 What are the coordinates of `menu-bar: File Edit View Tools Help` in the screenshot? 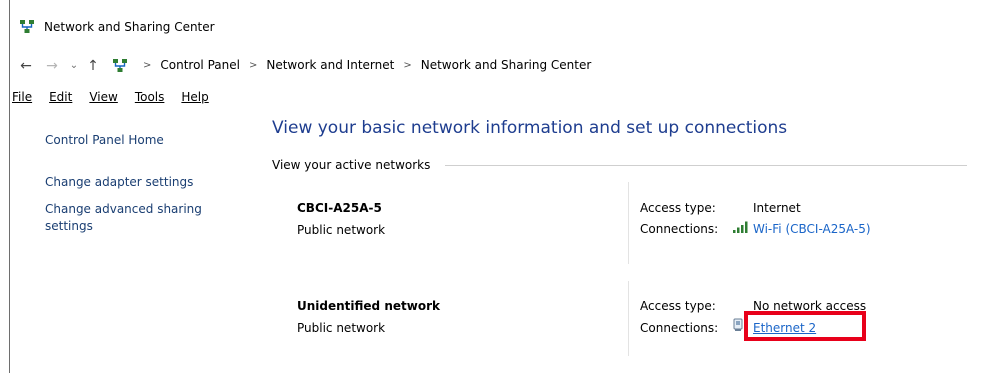 It's located at (112, 99).